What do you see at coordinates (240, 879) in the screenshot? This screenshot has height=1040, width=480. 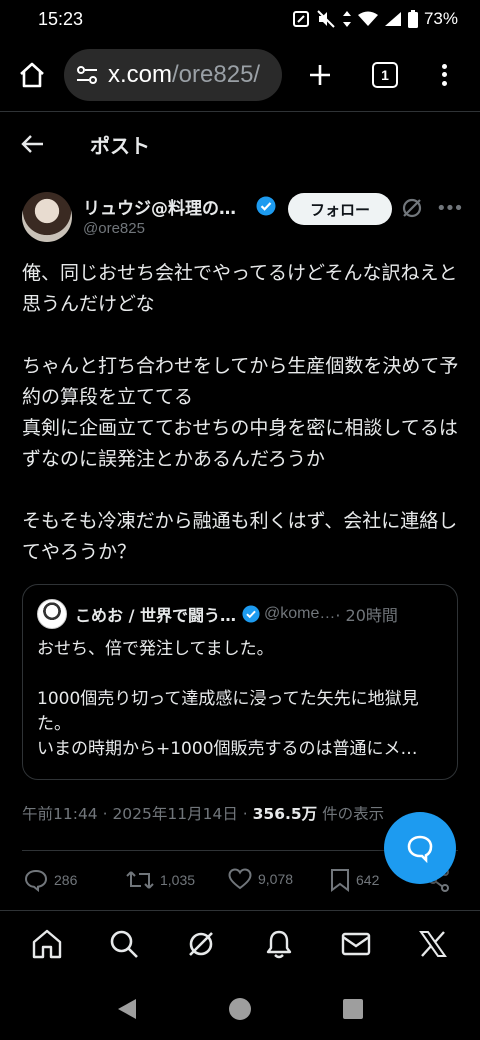 I see `heart-icon` at bounding box center [240, 879].